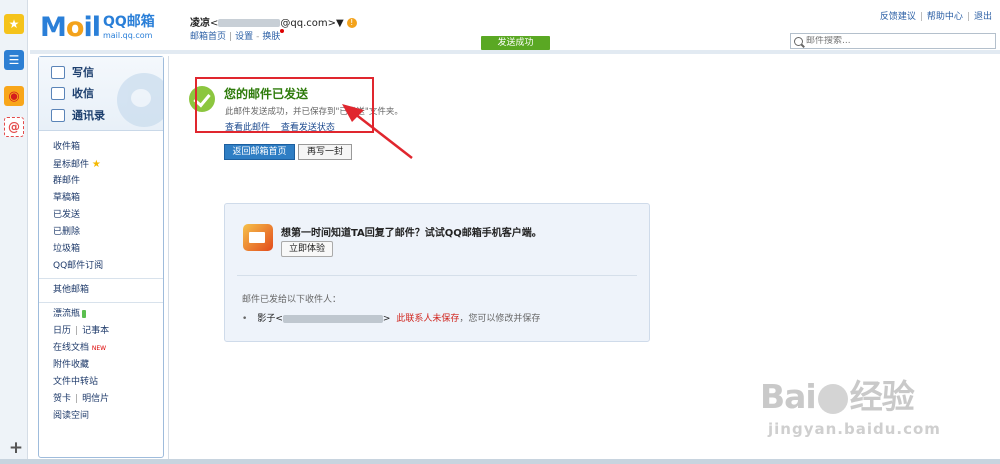 The height and width of the screenshot is (464, 1000). Describe the element at coordinates (108, 181) in the screenshot. I see `sidebar-item-group: 群邮件` at that location.